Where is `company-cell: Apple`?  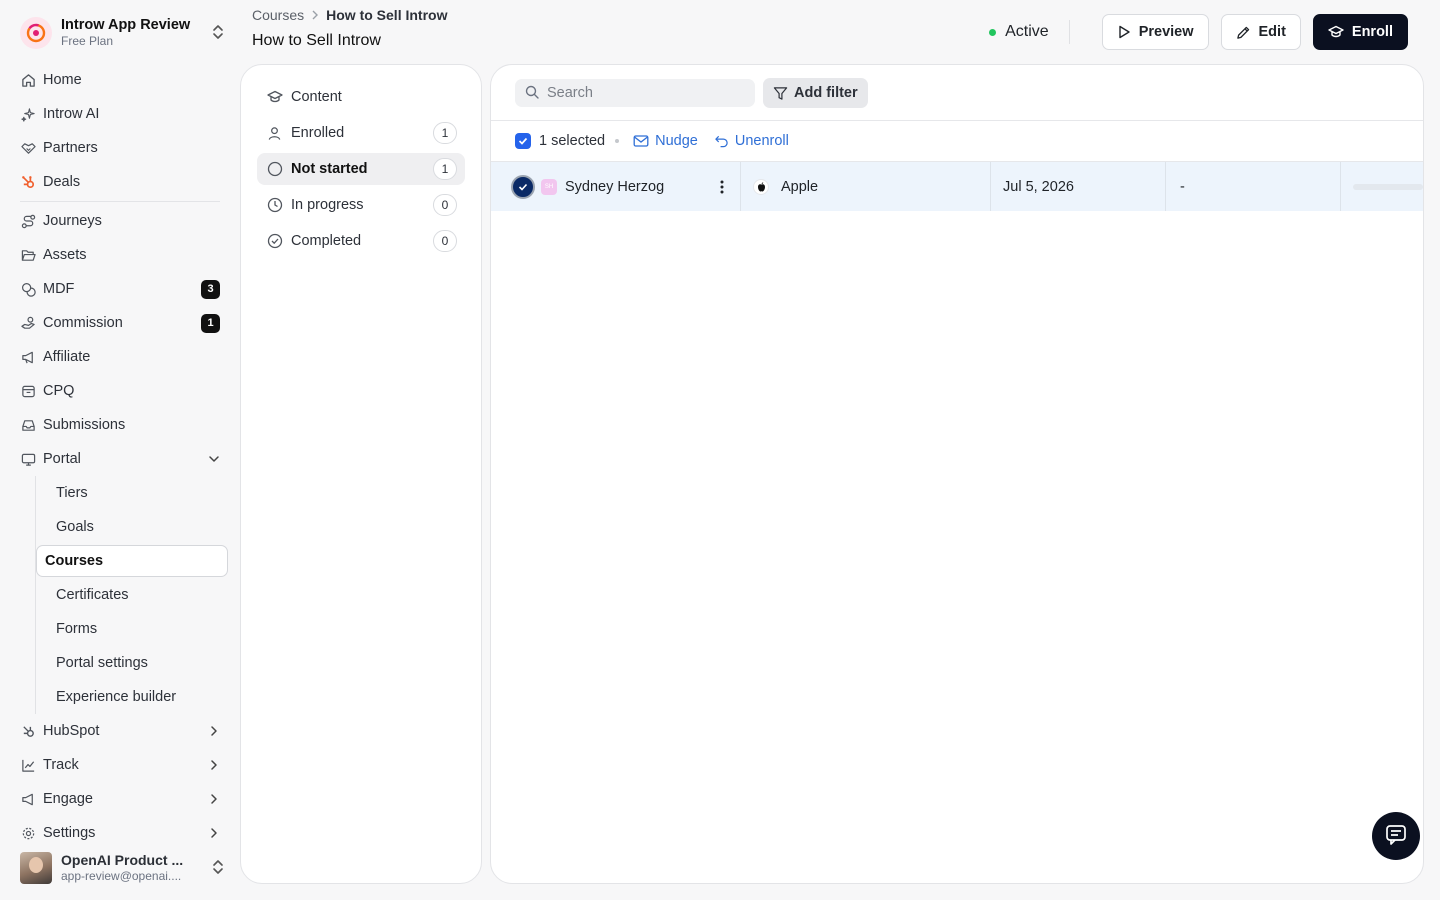
company-cell: Apple is located at coordinates (866, 186).